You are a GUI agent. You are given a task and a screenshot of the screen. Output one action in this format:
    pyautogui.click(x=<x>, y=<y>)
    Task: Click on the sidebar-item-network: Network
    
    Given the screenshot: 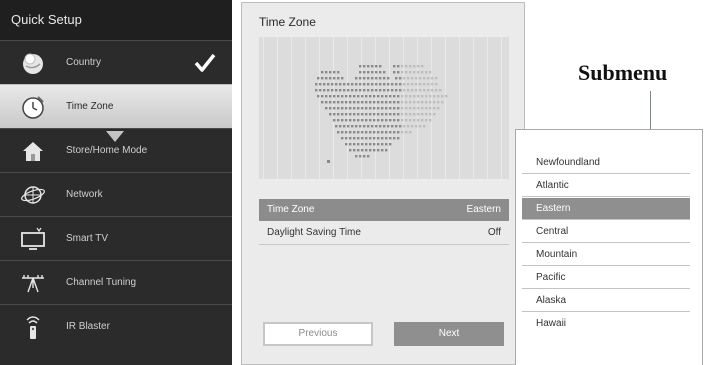 What is the action you would take?
    pyautogui.click(x=116, y=194)
    